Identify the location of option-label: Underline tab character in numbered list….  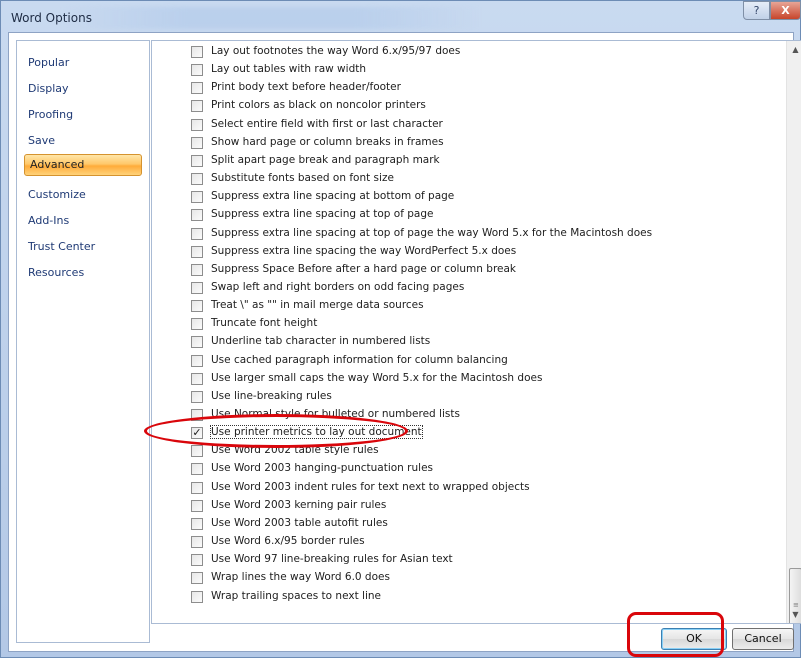
(320, 341).